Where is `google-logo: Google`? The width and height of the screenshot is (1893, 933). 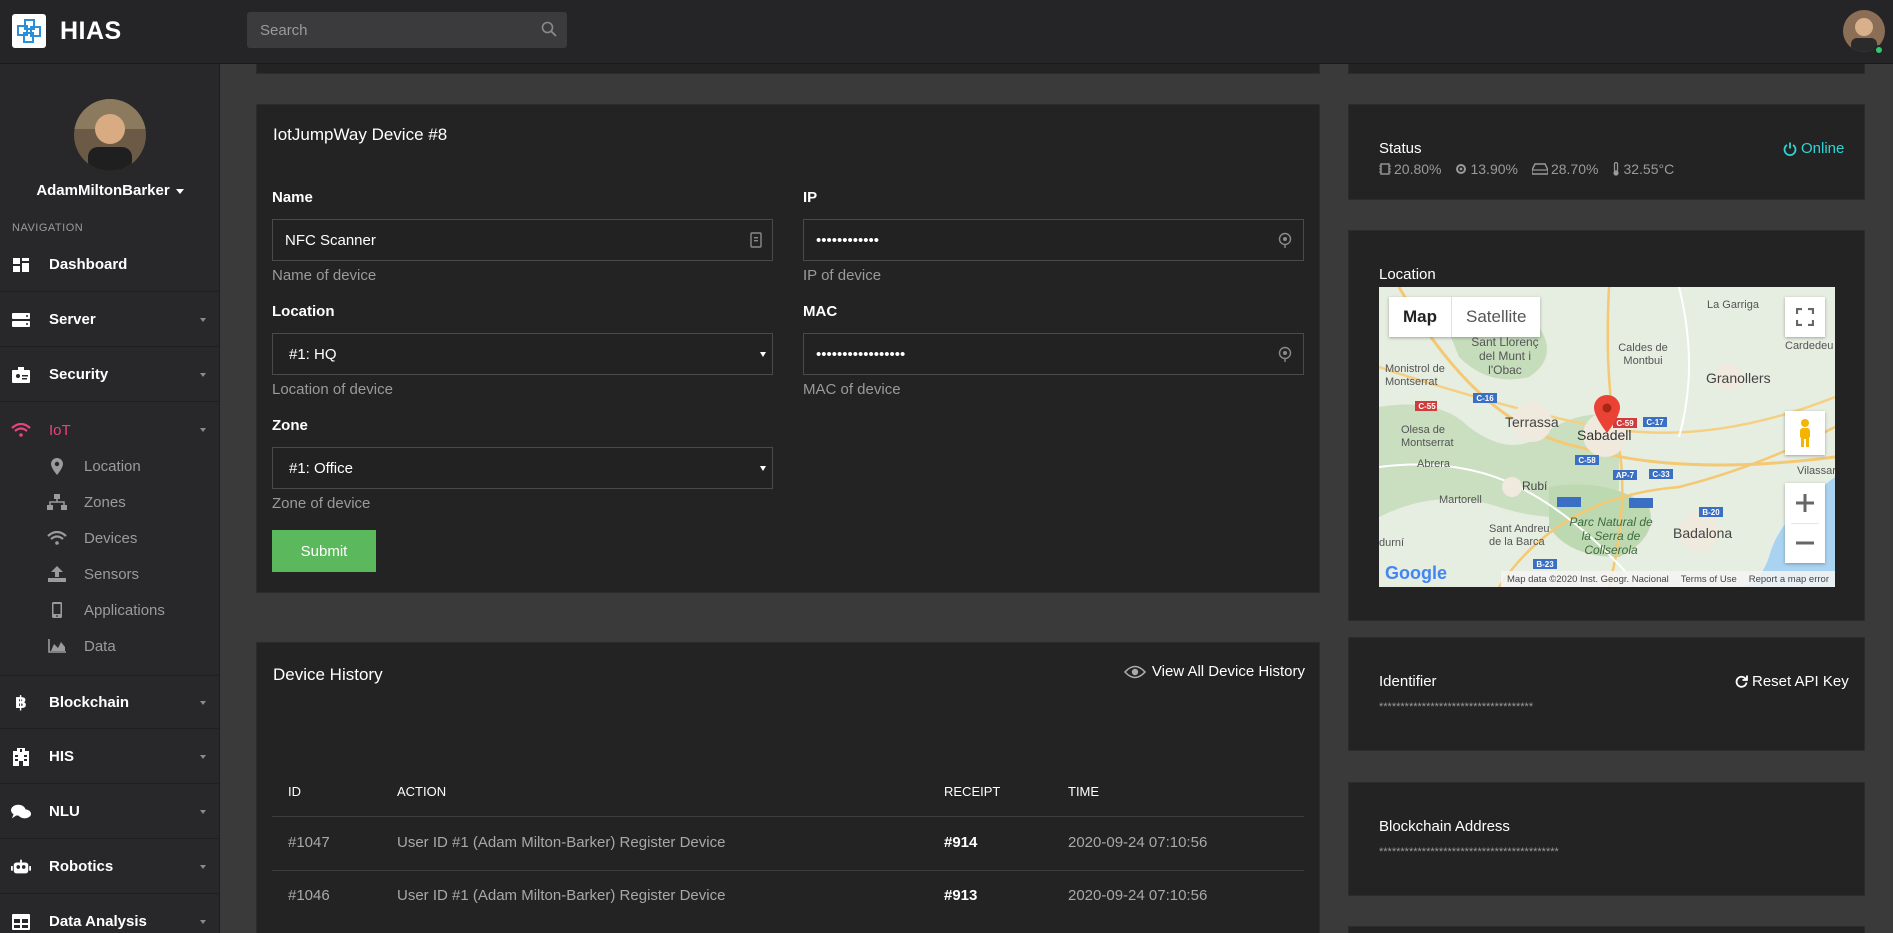 google-logo: Google is located at coordinates (1416, 573).